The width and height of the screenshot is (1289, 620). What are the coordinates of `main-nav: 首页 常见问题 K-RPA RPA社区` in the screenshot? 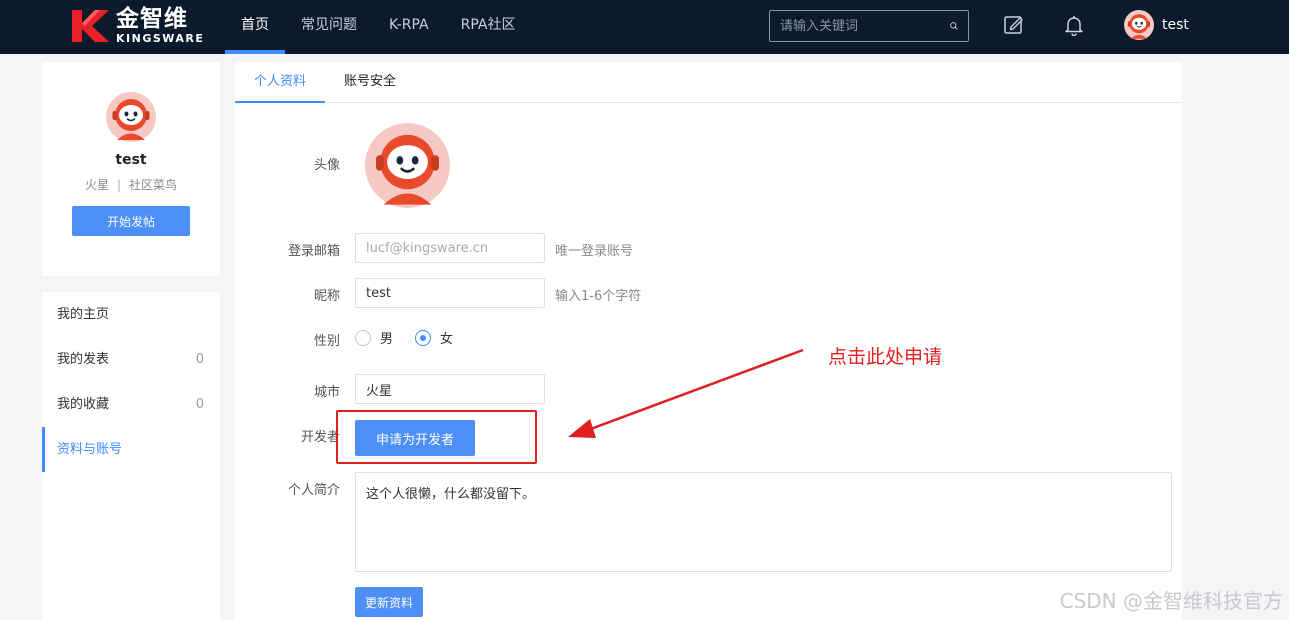 It's located at (378, 27).